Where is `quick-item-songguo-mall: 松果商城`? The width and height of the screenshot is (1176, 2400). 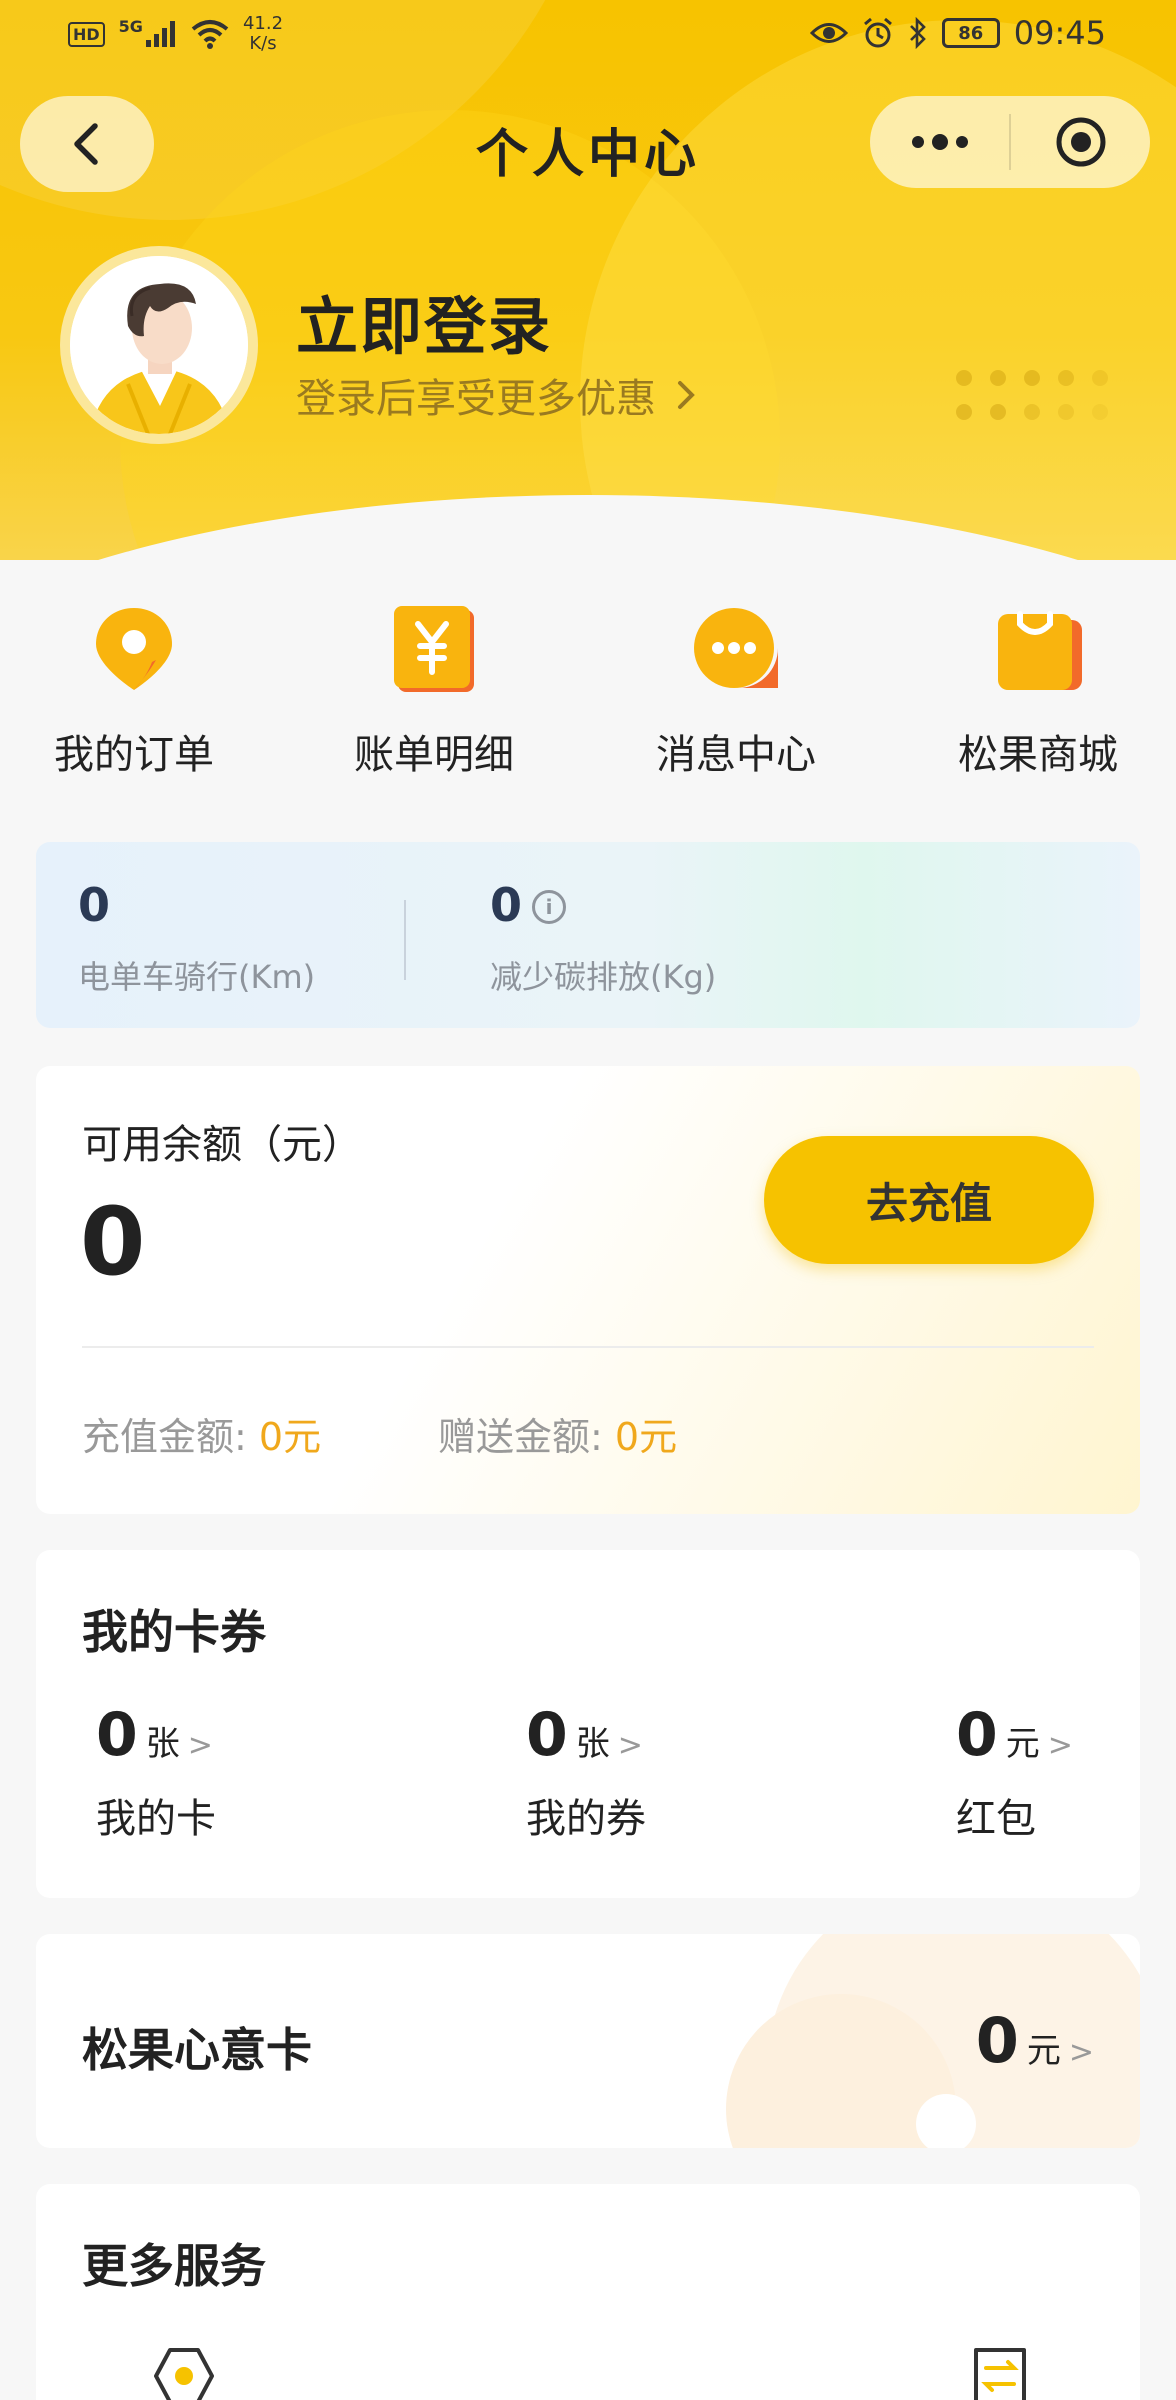
quick-item-songguo-mall: 松果商城 is located at coordinates (1038, 690).